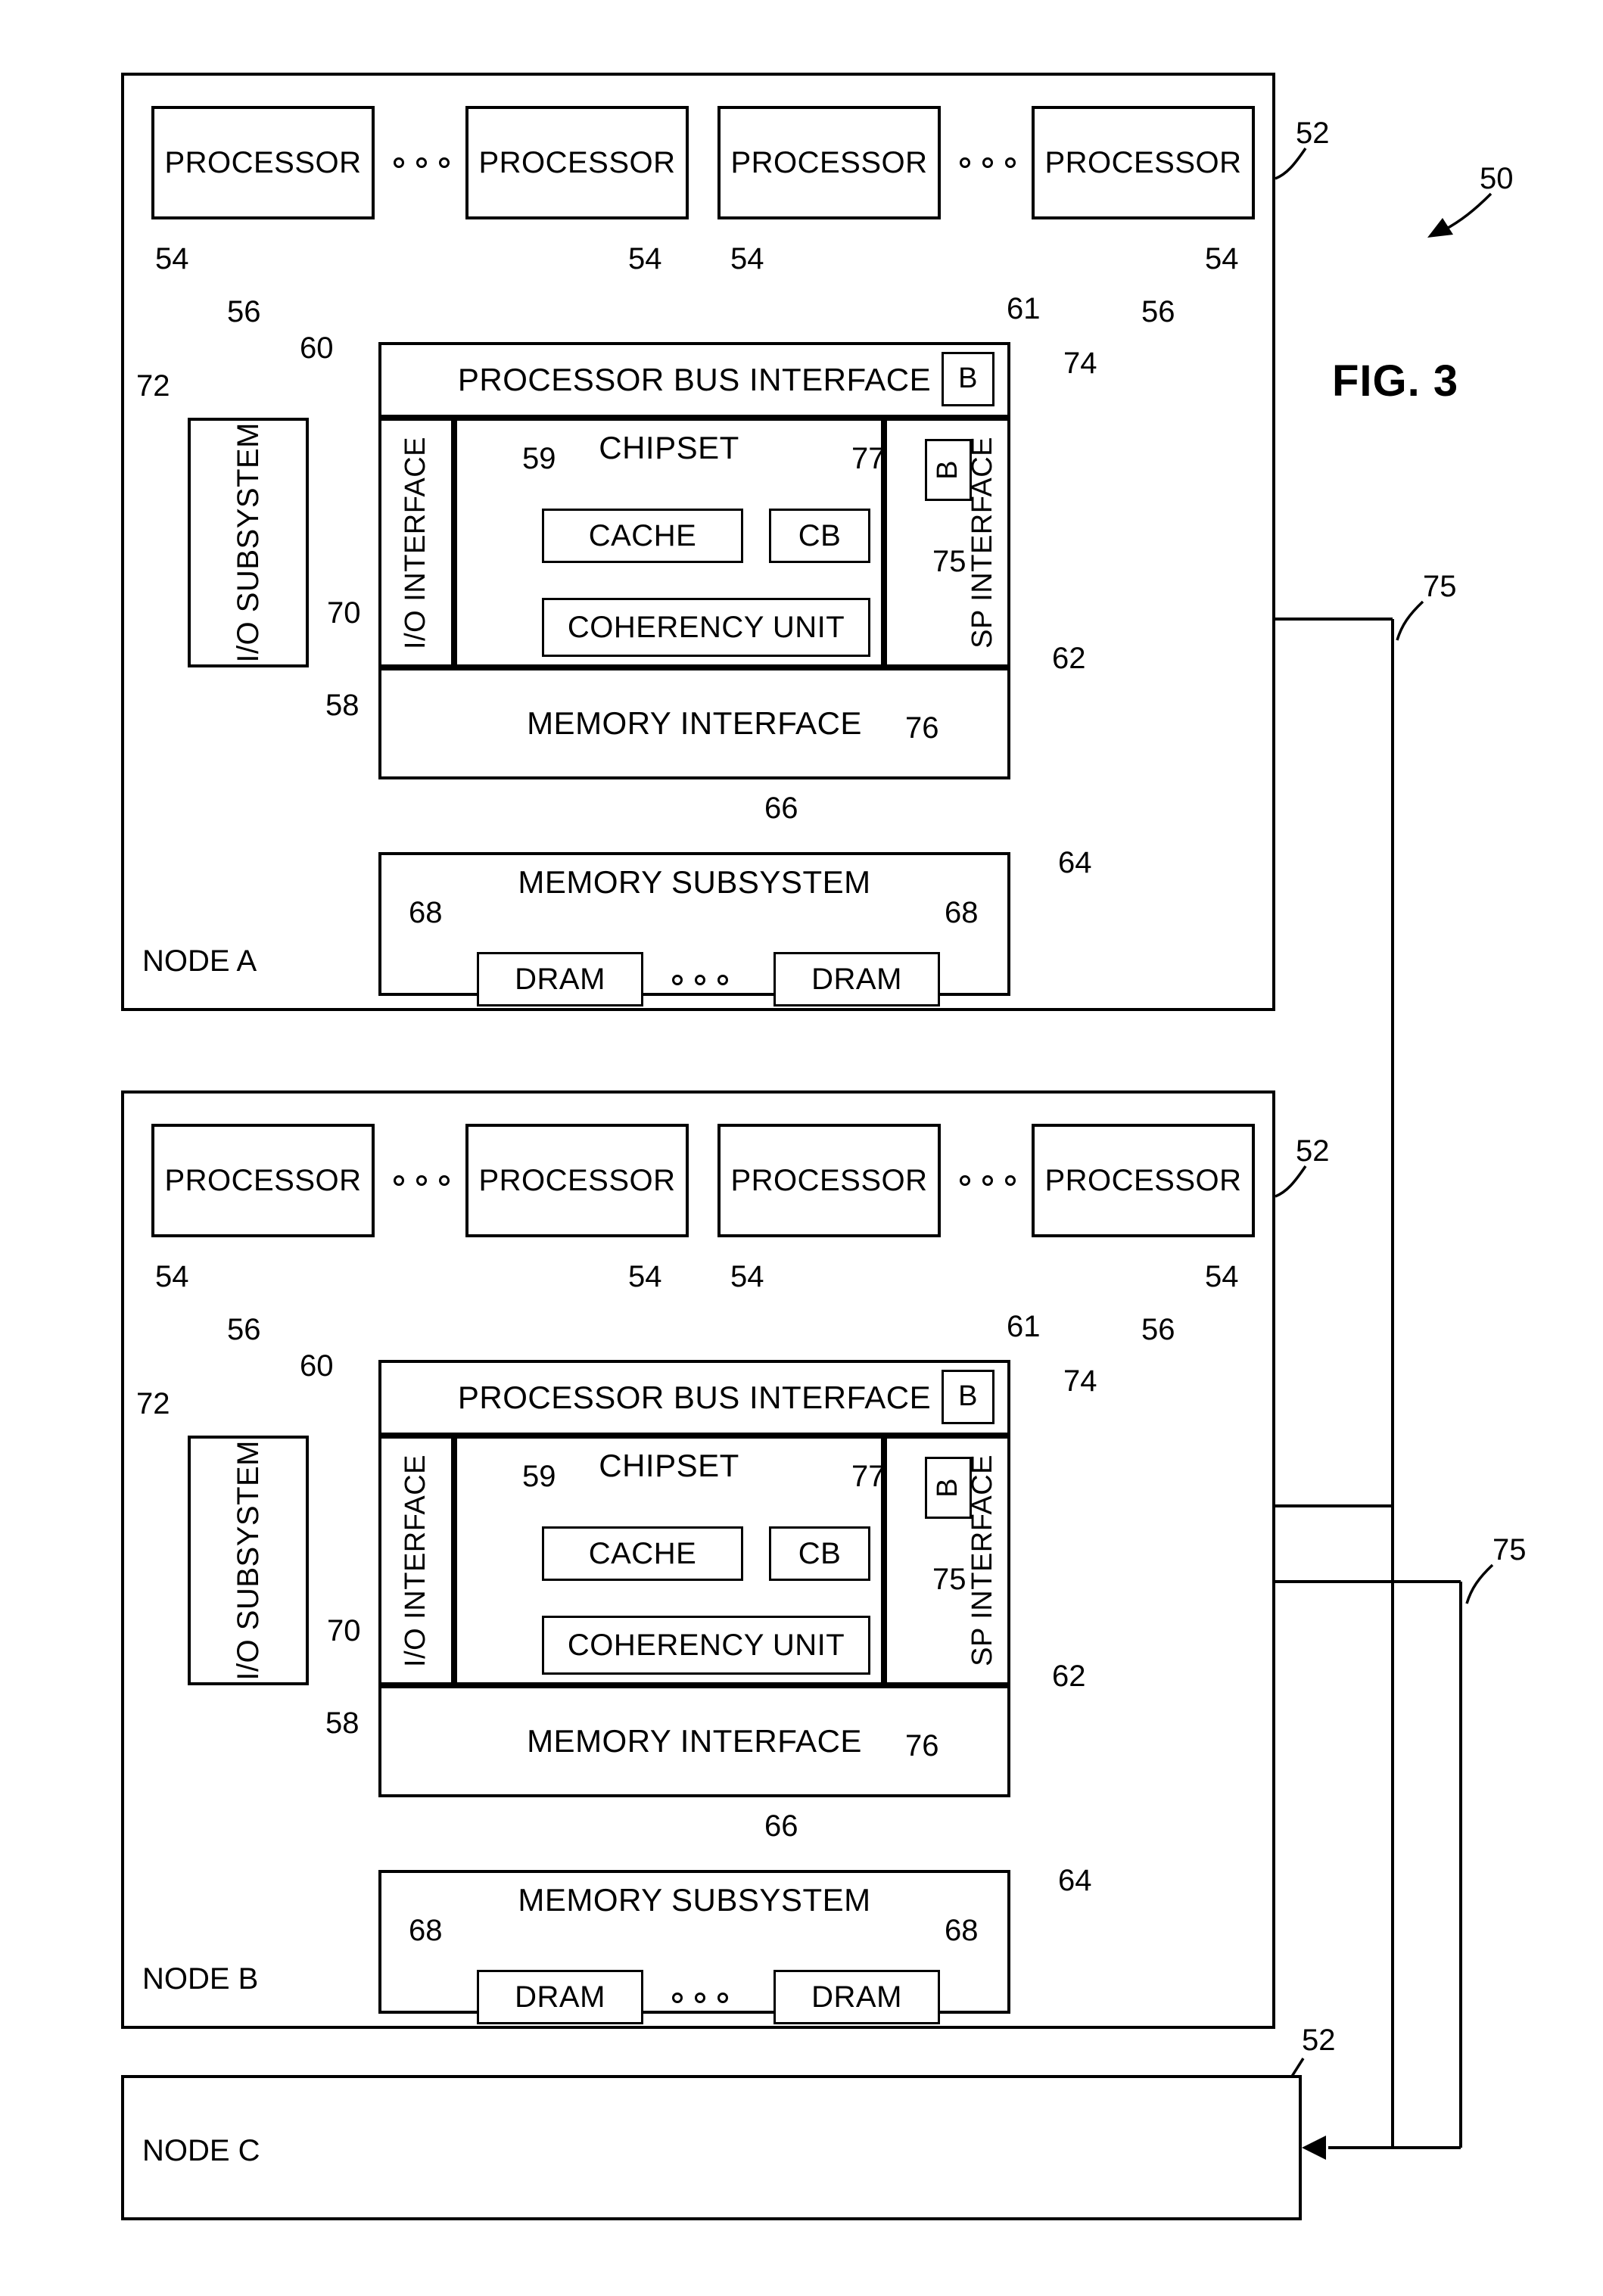 This screenshot has width=1603, height=2296. I want to click on ref-node-a-52: 52, so click(1313, 133).